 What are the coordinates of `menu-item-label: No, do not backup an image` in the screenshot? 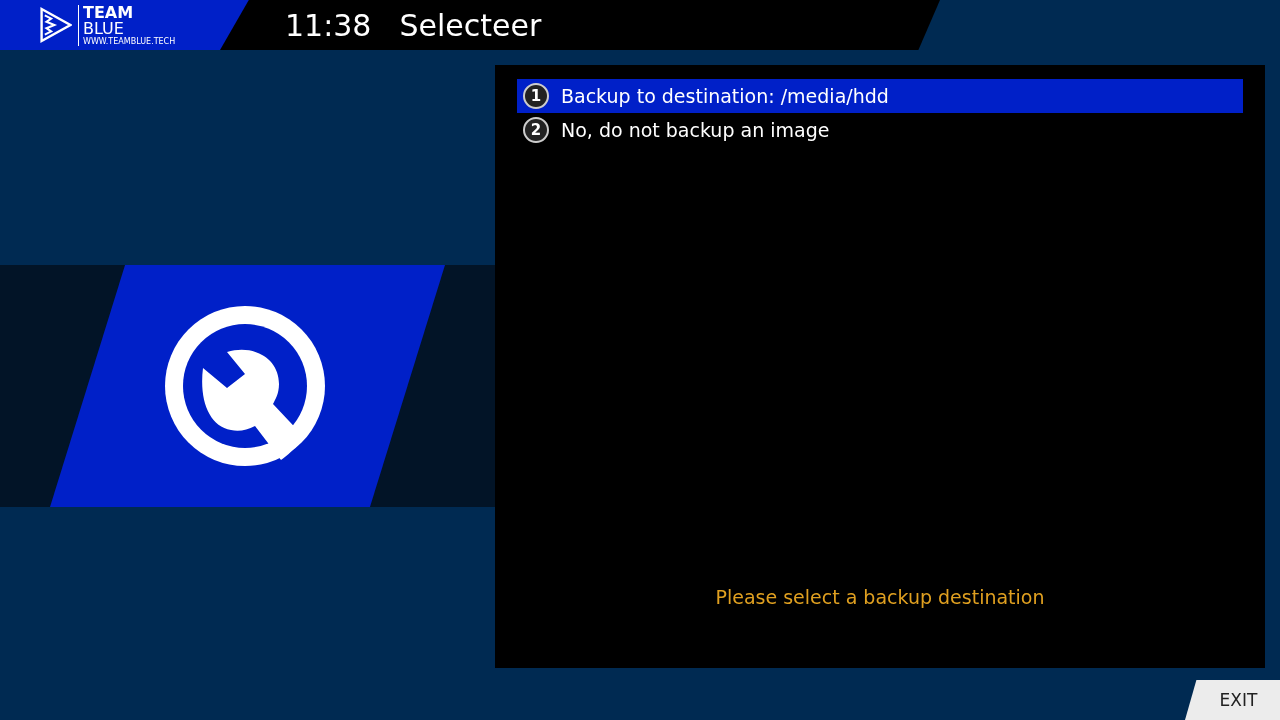 It's located at (695, 130).